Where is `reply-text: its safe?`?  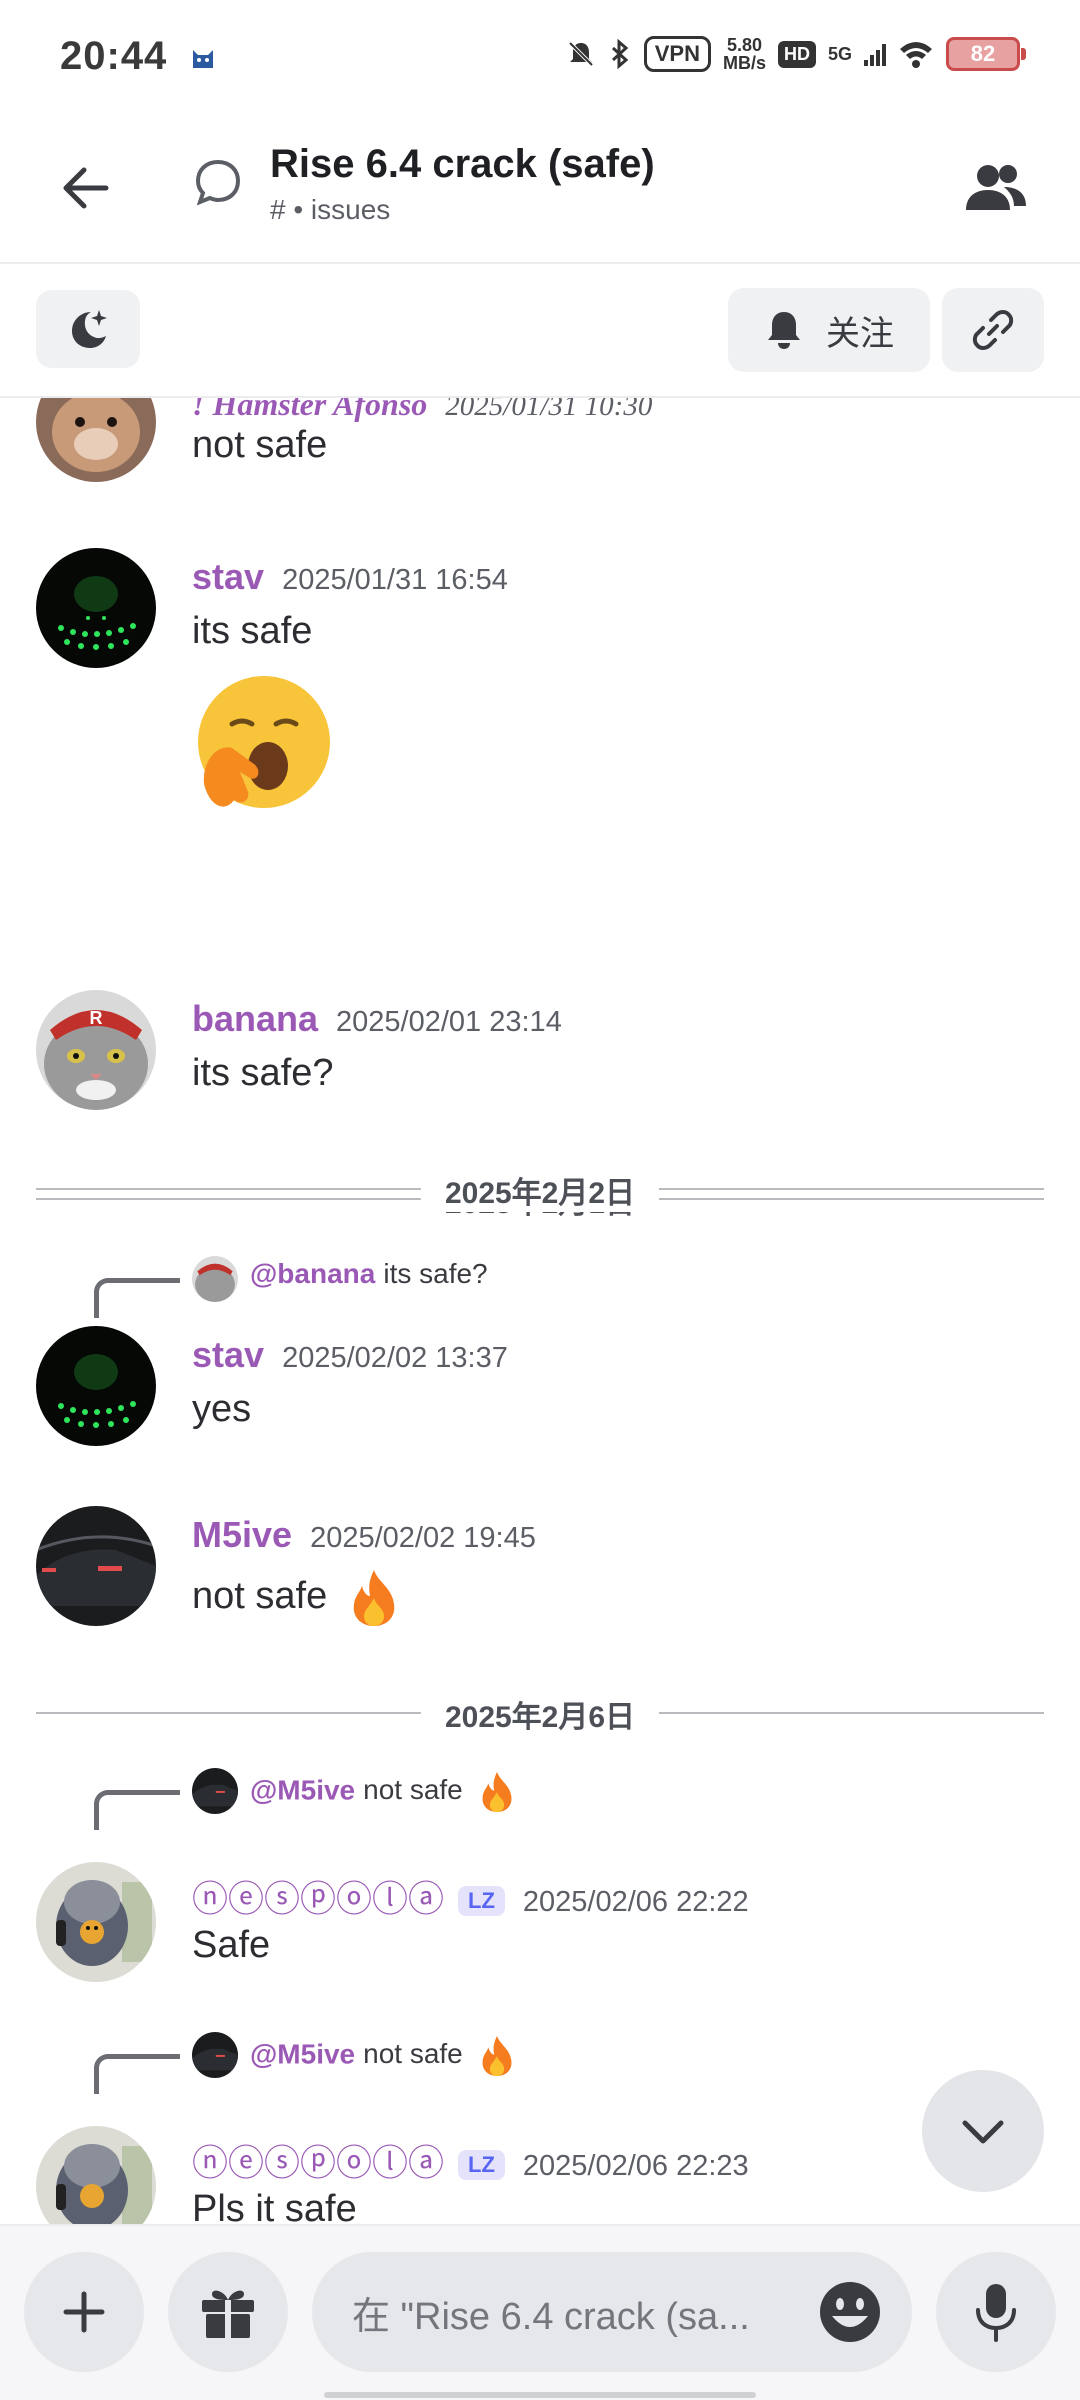 reply-text: its safe? is located at coordinates (435, 1273).